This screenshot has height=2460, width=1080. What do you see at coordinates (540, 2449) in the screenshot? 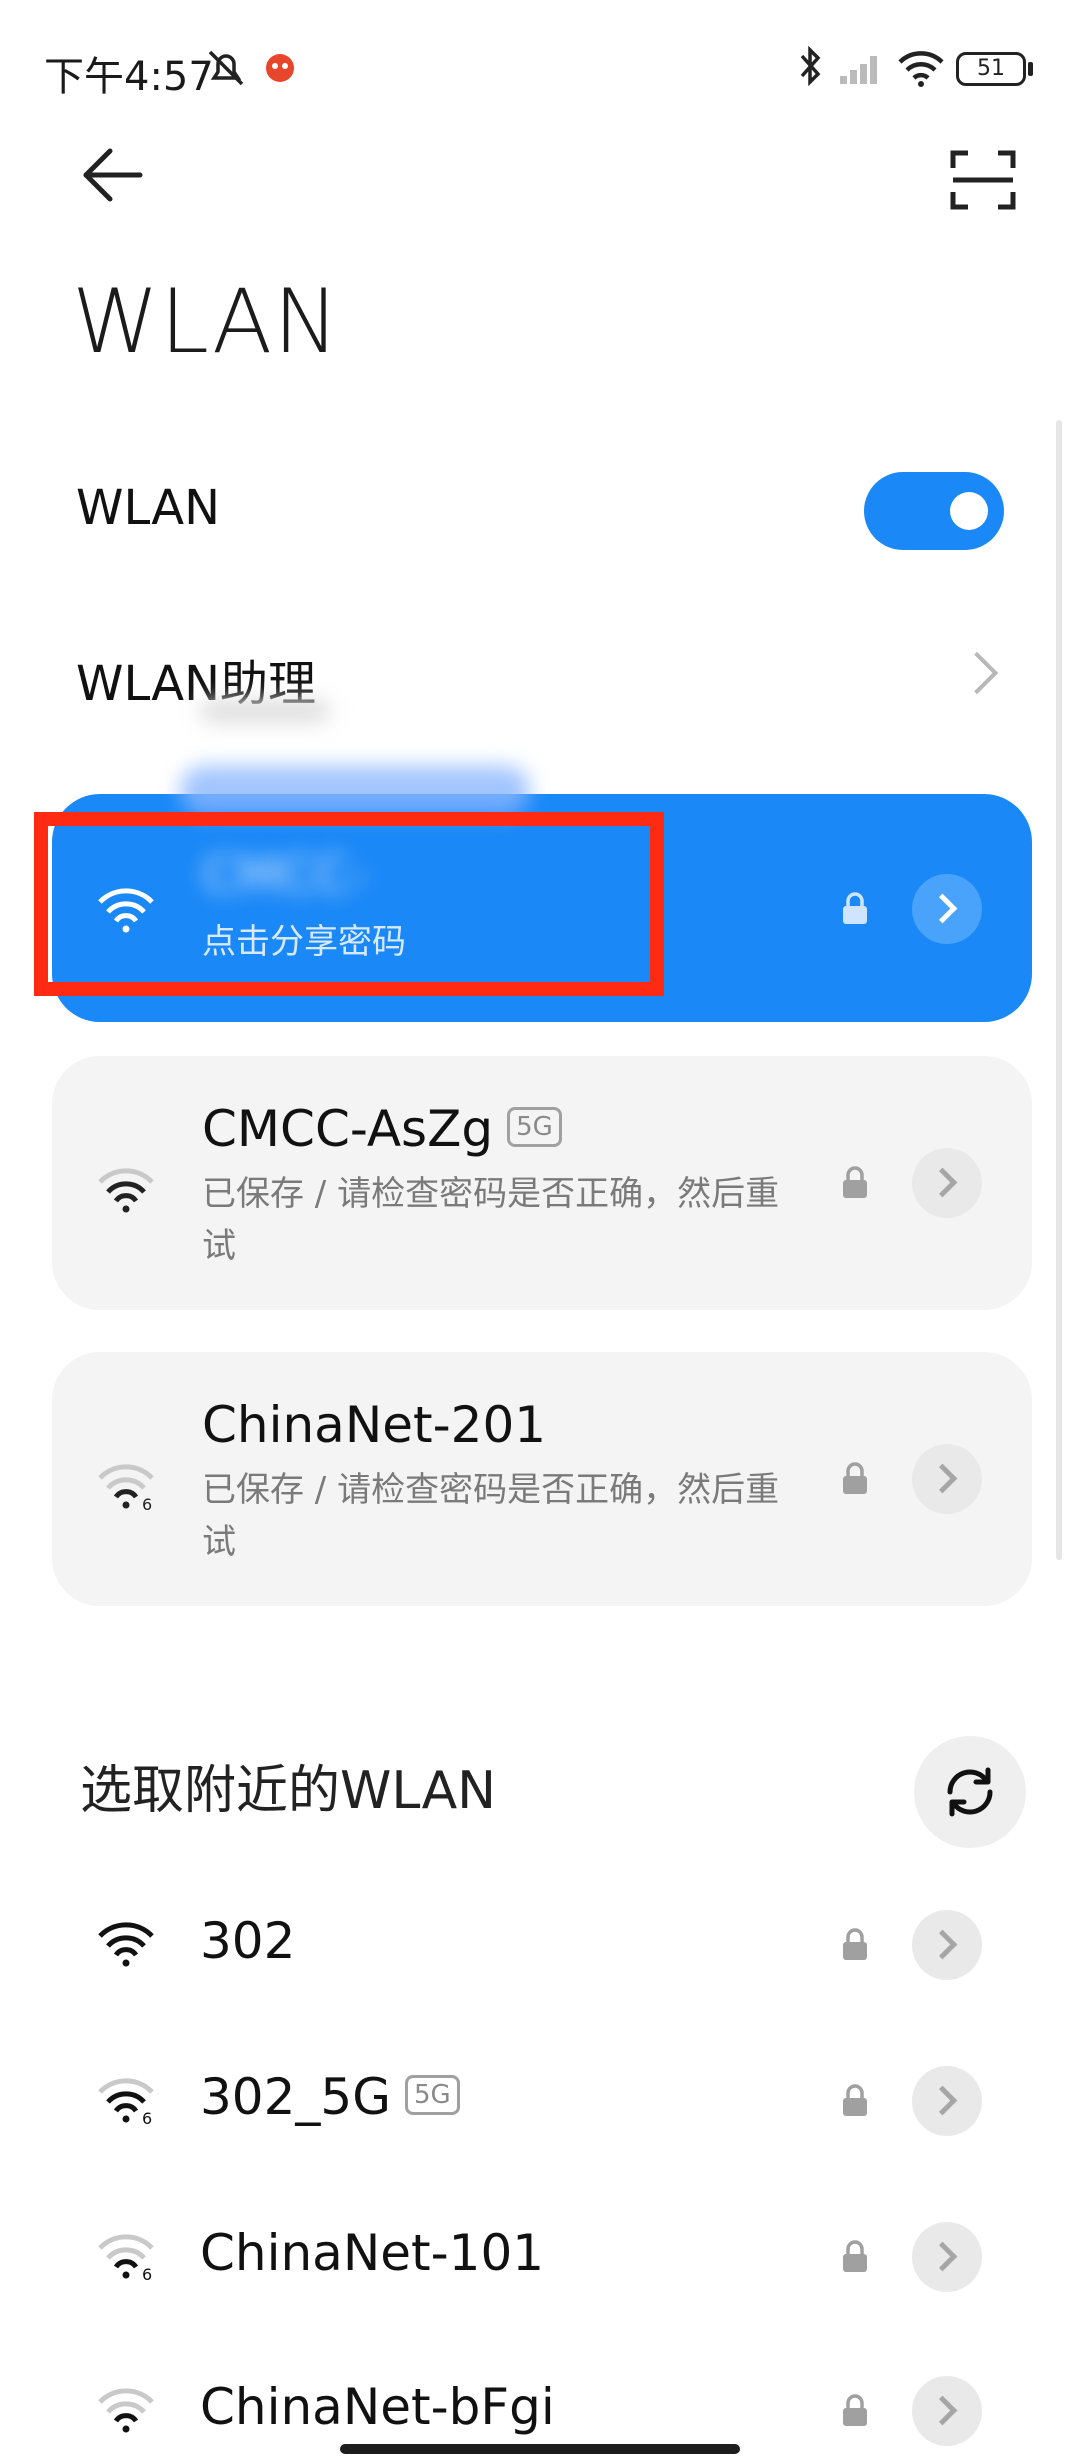
I see `home-indicator` at bounding box center [540, 2449].